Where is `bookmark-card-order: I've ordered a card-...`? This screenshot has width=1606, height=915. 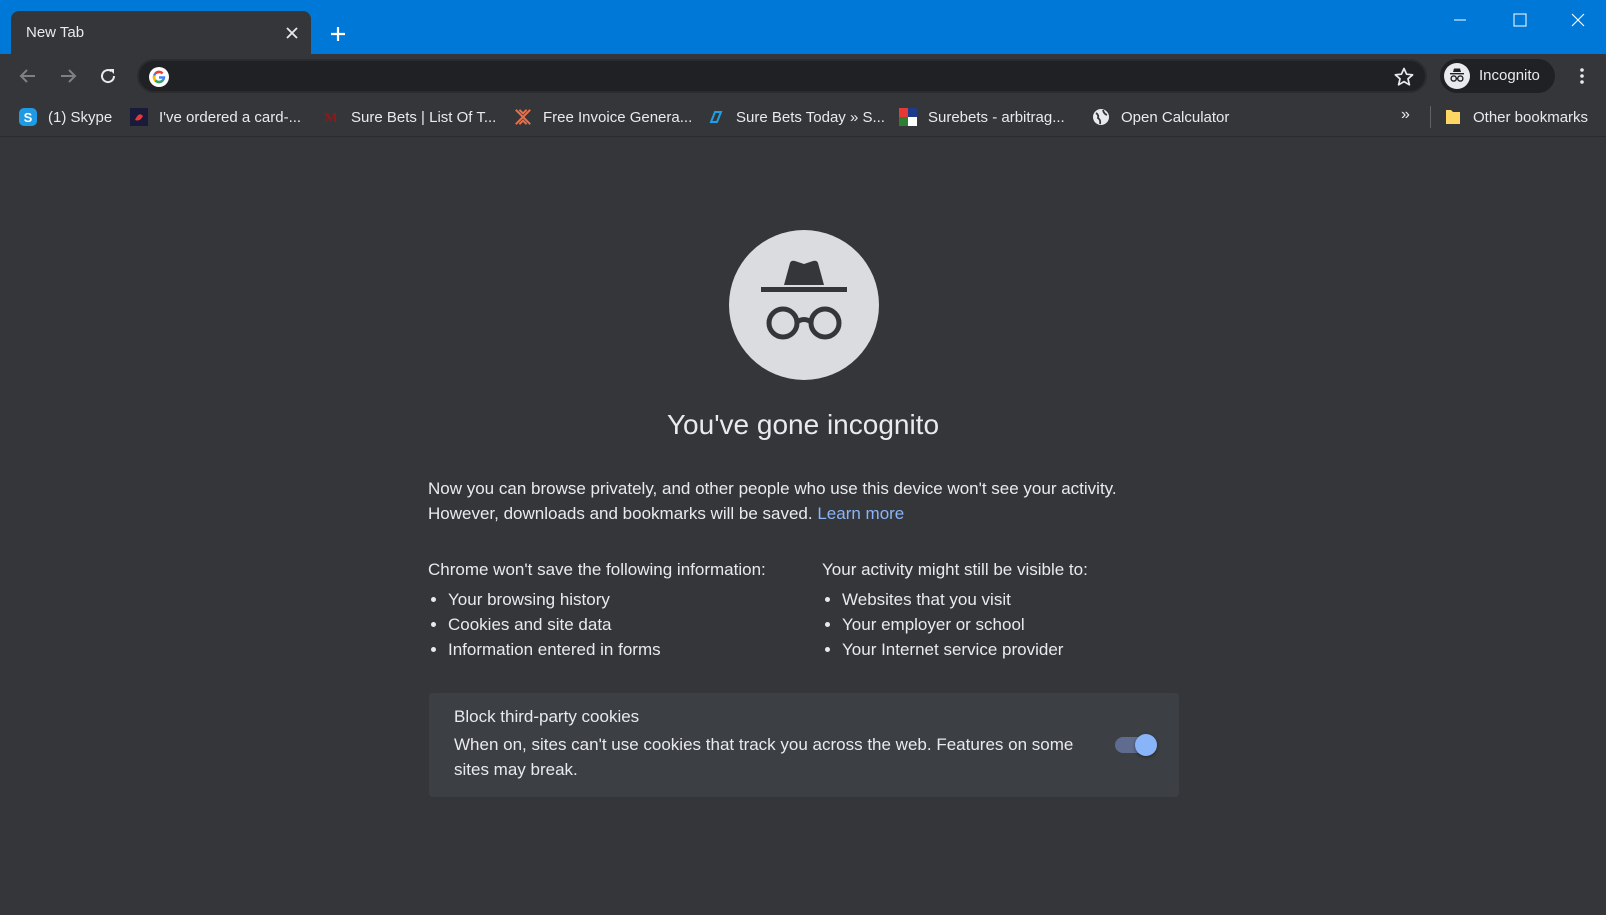
bookmark-card-order: I've ordered a card-... is located at coordinates (215, 117).